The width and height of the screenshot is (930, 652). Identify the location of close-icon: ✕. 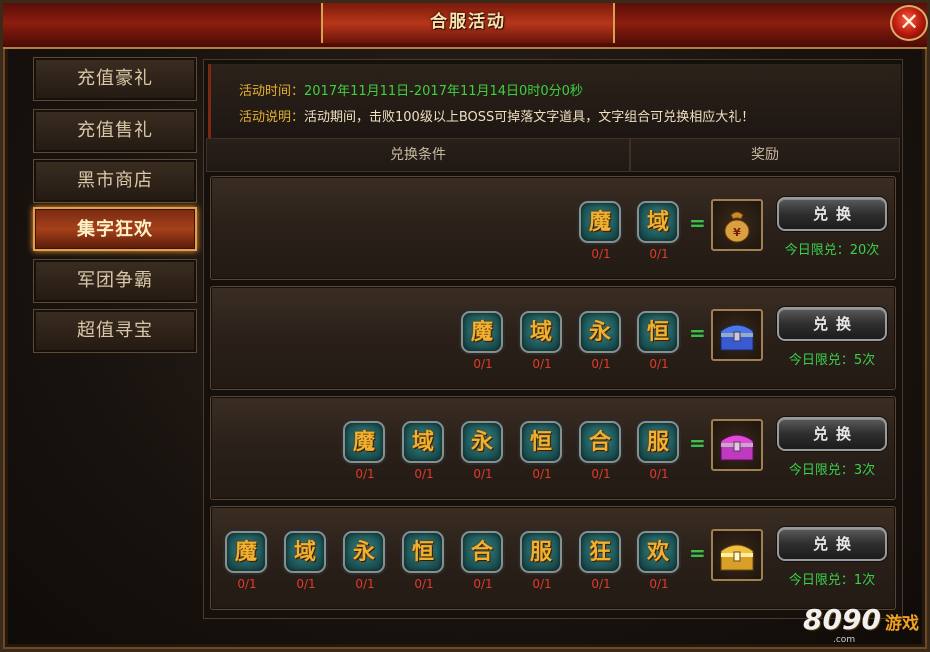
(909, 22).